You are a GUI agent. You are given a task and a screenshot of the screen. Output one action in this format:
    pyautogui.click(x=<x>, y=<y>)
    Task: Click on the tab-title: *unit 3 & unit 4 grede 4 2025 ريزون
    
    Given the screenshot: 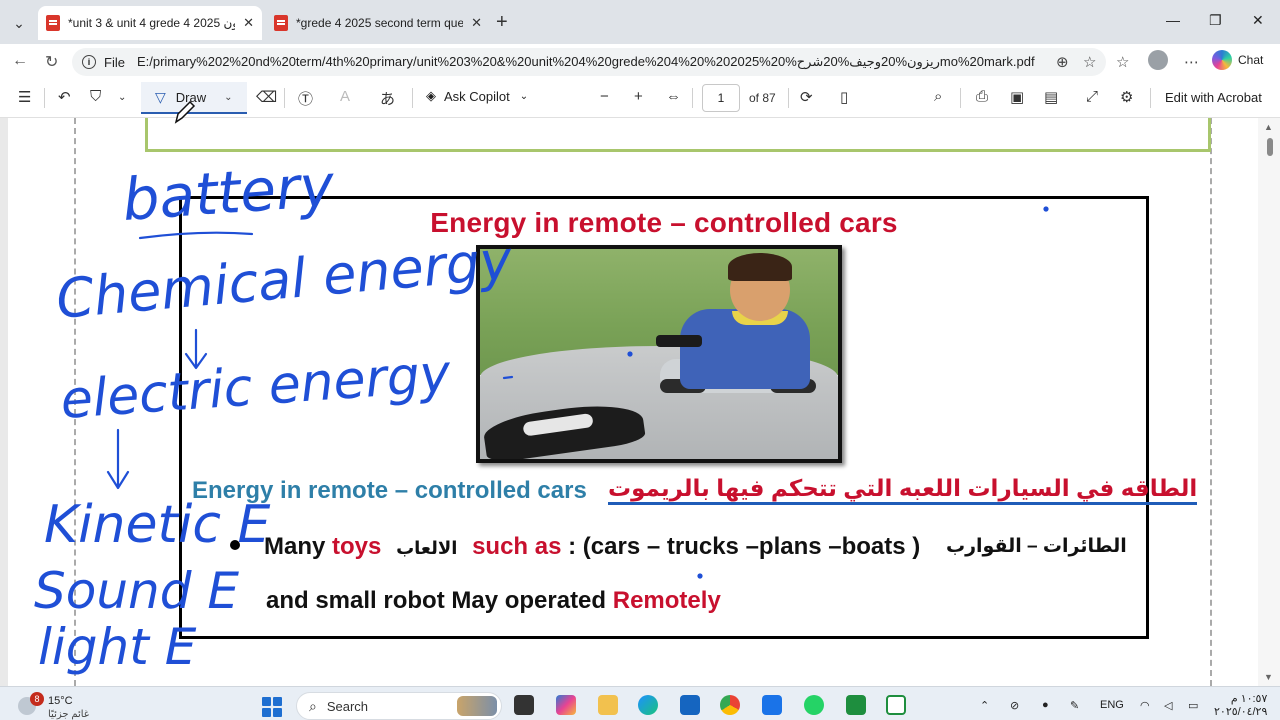 What is the action you would take?
    pyautogui.click(x=151, y=23)
    